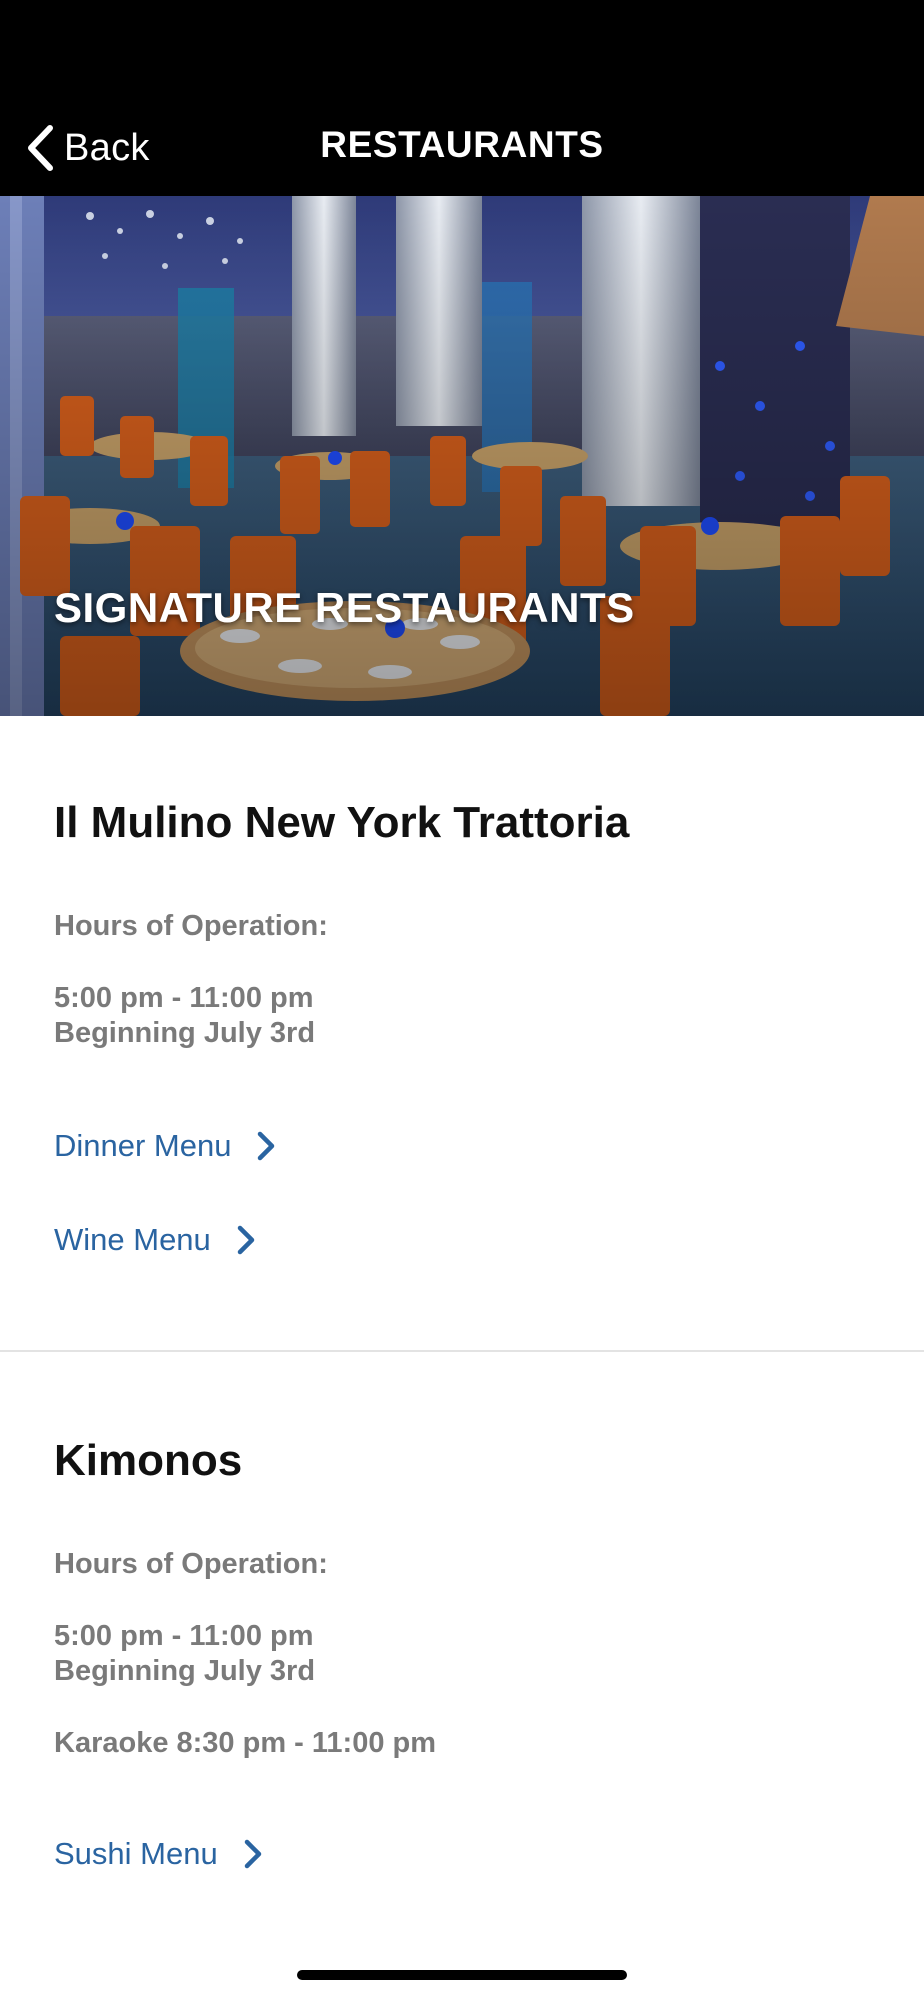 The image size is (924, 2000). Describe the element at coordinates (245, 1743) in the screenshot. I see `karaoke-hours-text: Karaoke 8:30 pm - 11:00 pm` at that location.